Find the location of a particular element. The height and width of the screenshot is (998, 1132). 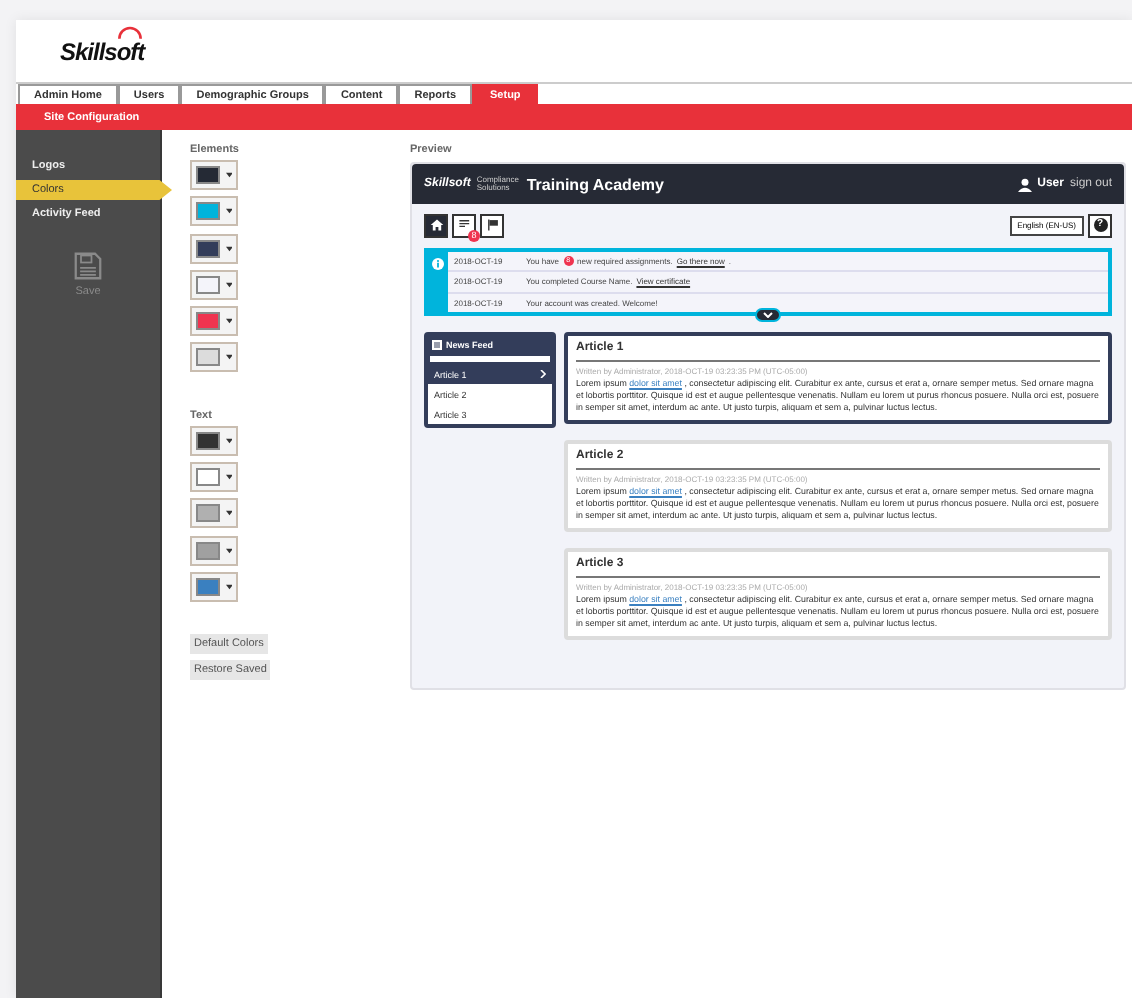

flag-button is located at coordinates (492, 225).